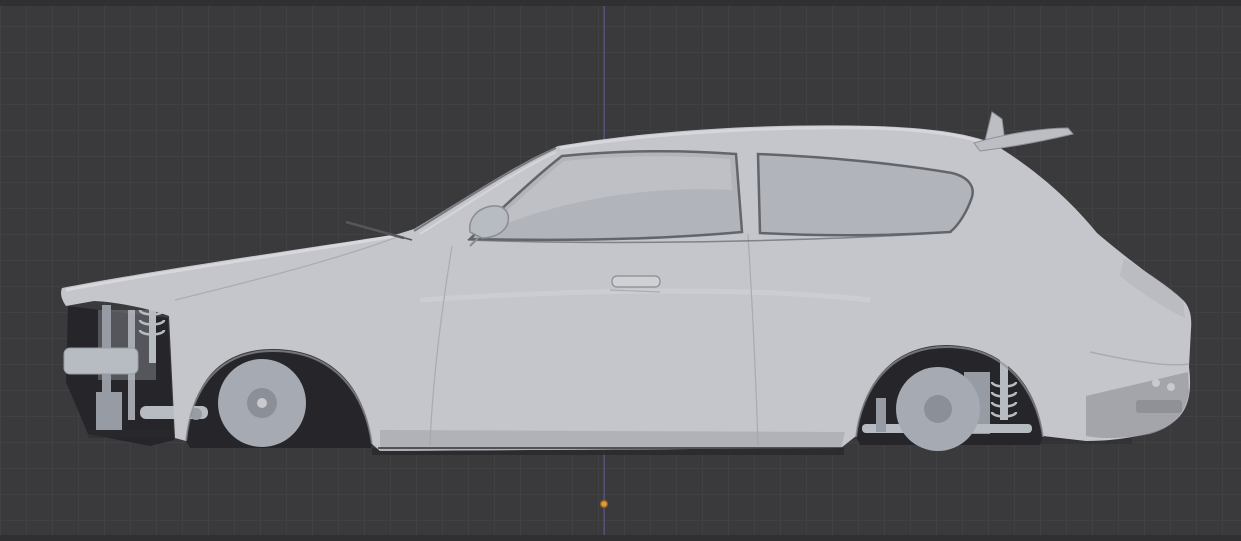 This screenshot has height=541, width=1241. I want to click on viewport-bottom-border, so click(620, 538).